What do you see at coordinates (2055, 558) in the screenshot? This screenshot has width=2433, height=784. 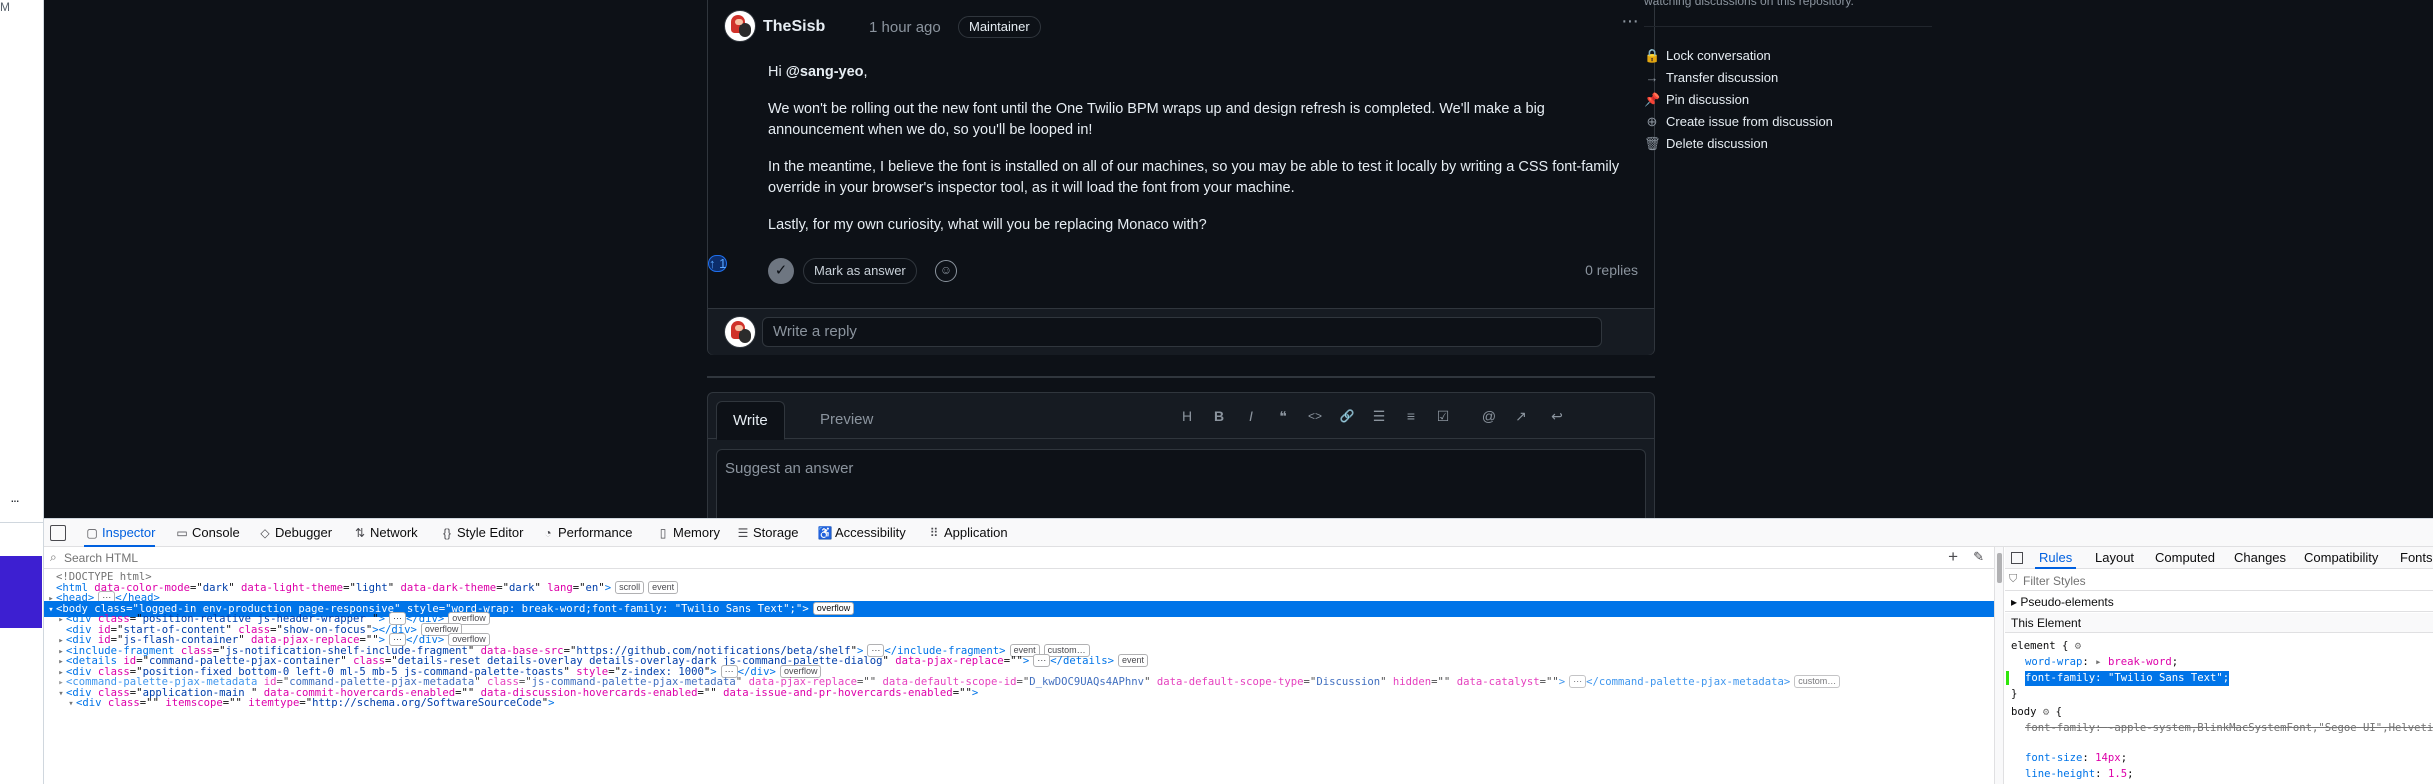 I see `tab-rules: Rules` at bounding box center [2055, 558].